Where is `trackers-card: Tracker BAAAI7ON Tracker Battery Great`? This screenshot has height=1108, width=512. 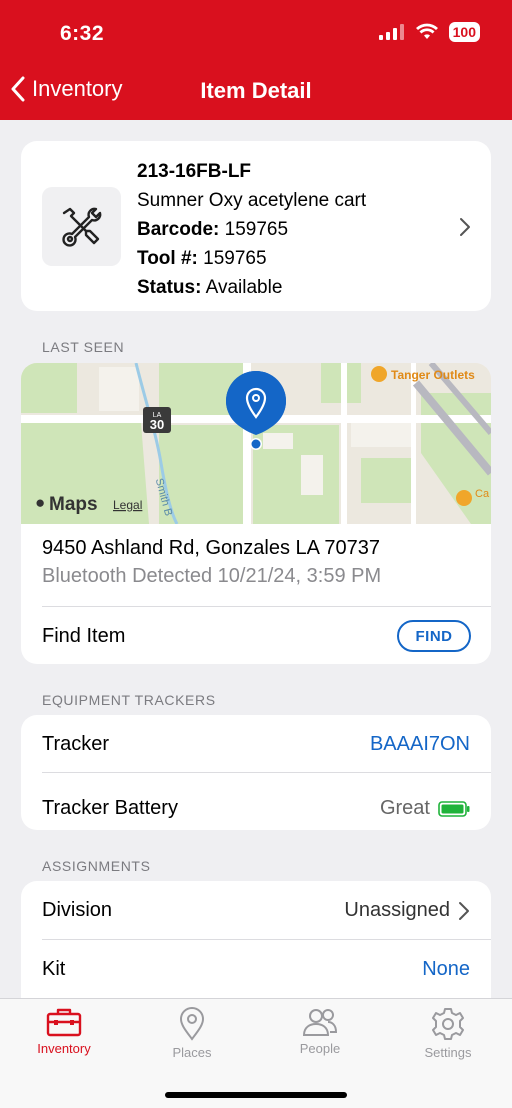
trackers-card: Tracker BAAAI7ON Tracker Battery Great is located at coordinates (256, 772).